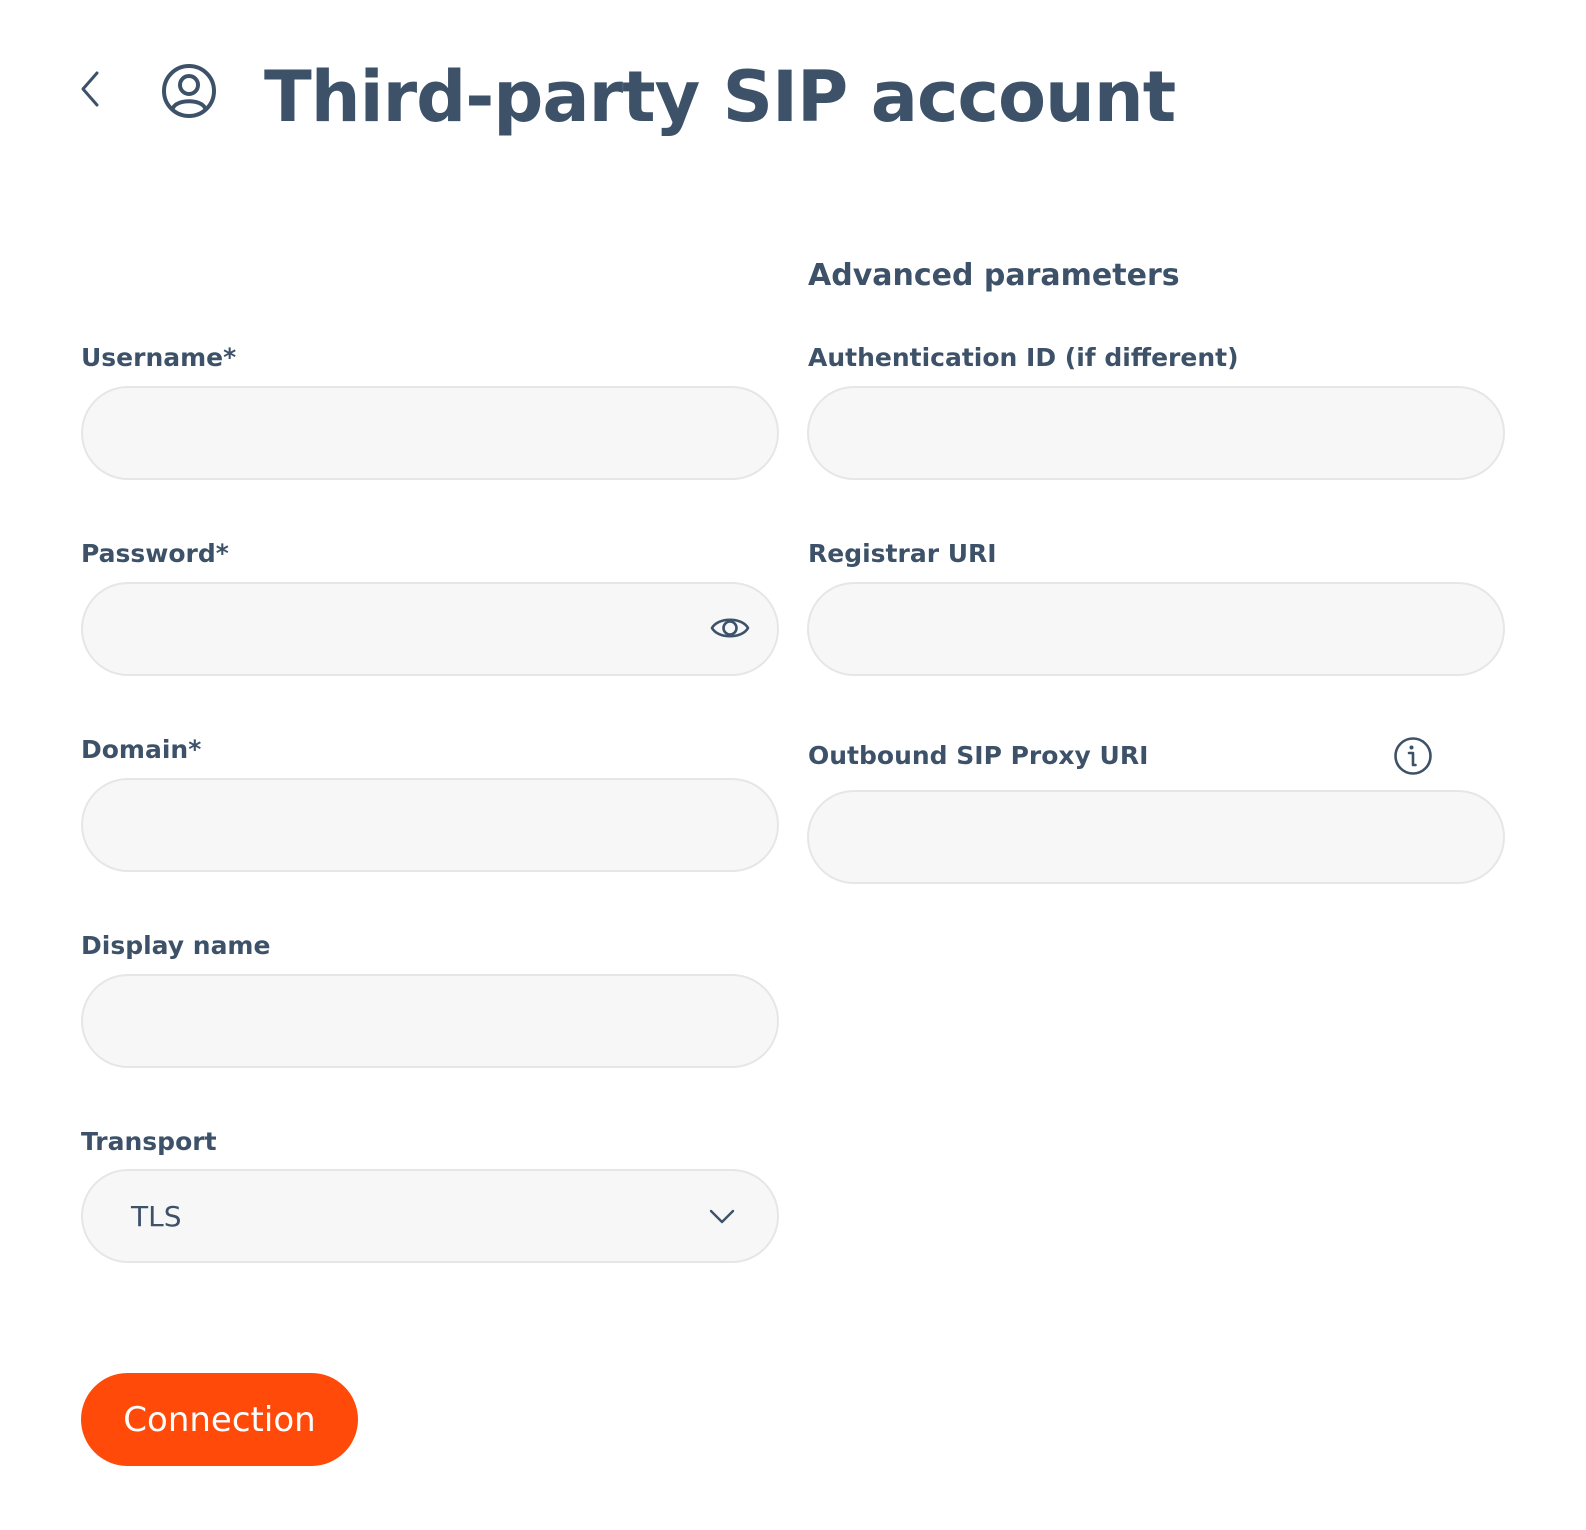 The height and width of the screenshot is (1530, 1586). Describe the element at coordinates (176, 945) in the screenshot. I see `display-name-label: Display name` at that location.